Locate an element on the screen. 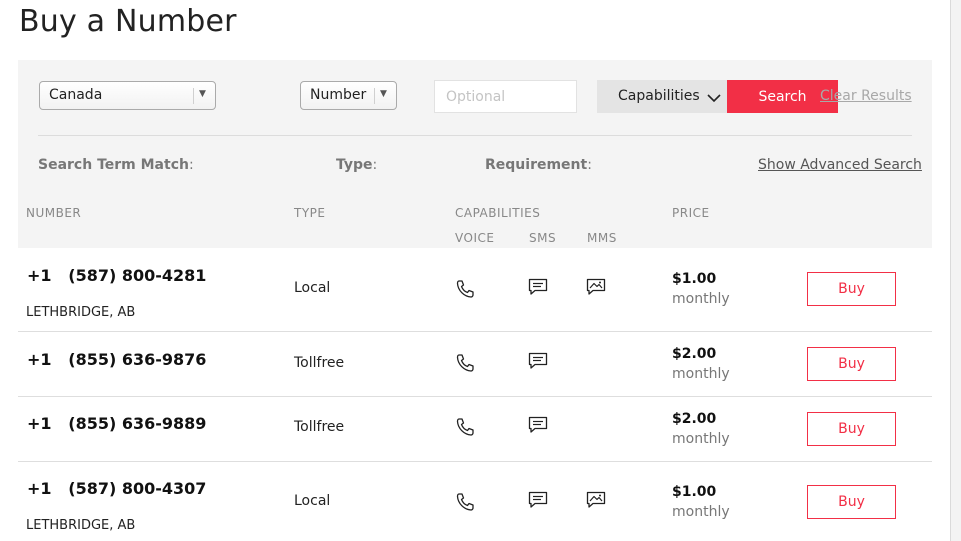 Image resolution: width=961 pixels, height=541 pixels. column-header-voice: VOICE is located at coordinates (475, 238).